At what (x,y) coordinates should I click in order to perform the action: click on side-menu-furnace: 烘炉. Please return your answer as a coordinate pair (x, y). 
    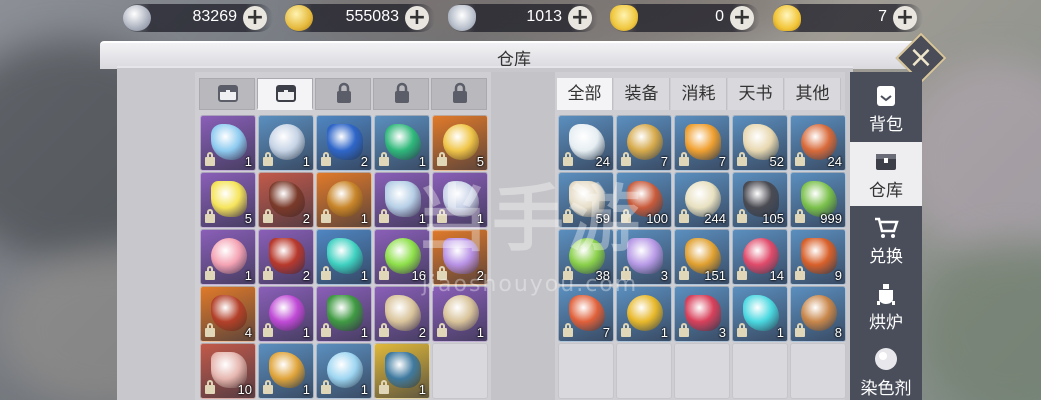
    Looking at the image, I should click on (886, 306).